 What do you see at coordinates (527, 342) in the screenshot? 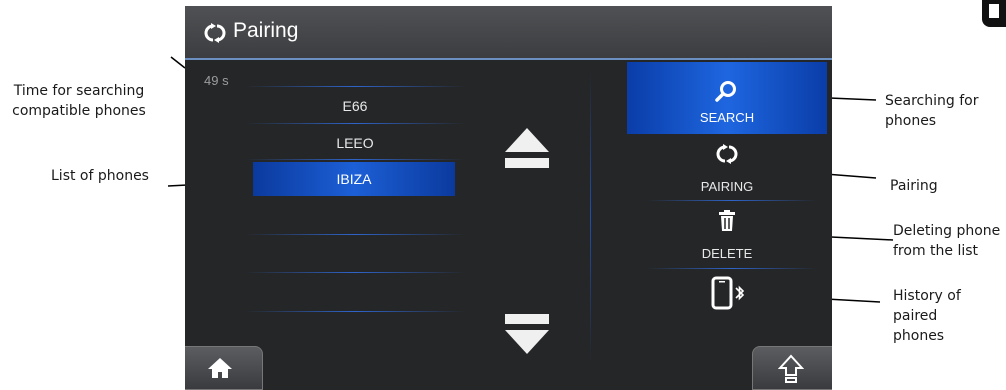
I see `down-arrow-icon` at bounding box center [527, 342].